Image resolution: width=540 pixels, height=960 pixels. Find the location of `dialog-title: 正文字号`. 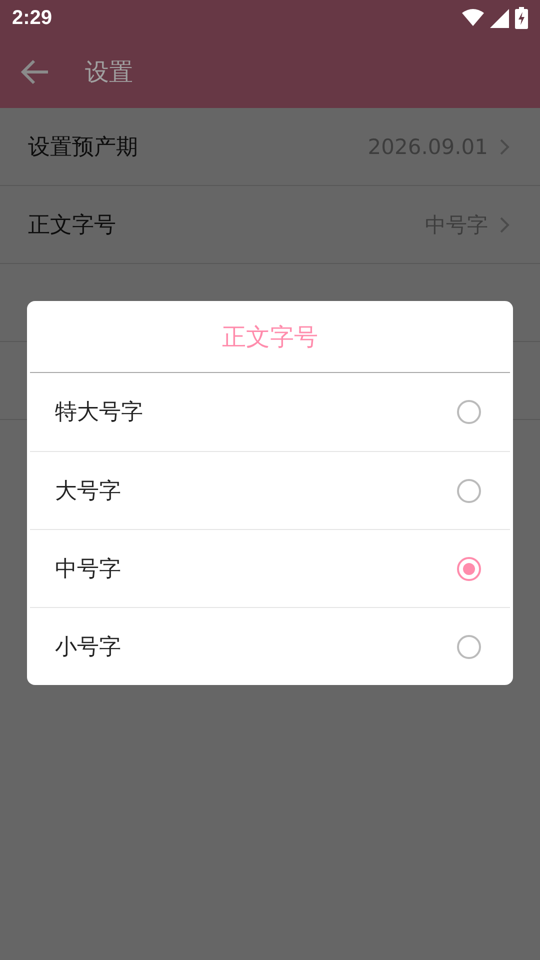

dialog-title: 正文字号 is located at coordinates (270, 337).